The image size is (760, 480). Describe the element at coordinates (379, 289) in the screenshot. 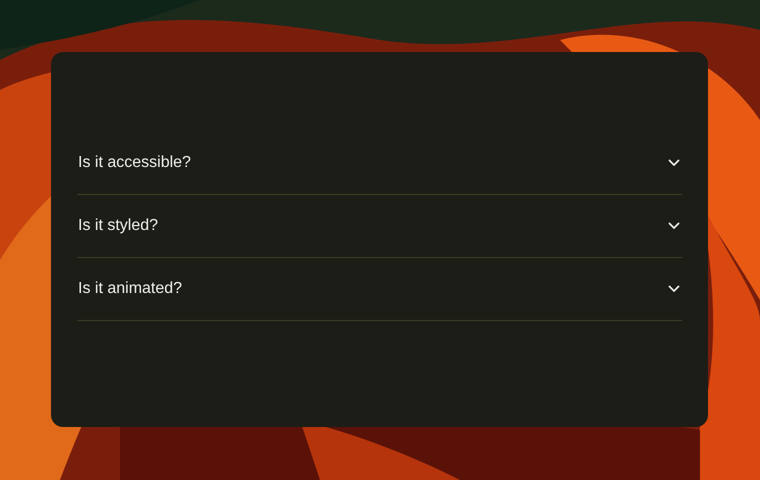

I see `accordion-trigger: Is it animated?` at that location.